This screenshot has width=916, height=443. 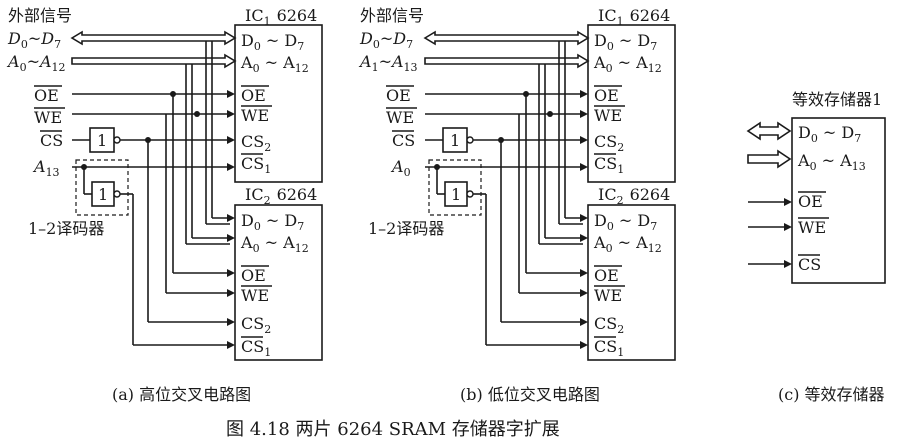 I want to click on caption-c: (c) 等效存储器, so click(x=831, y=394).